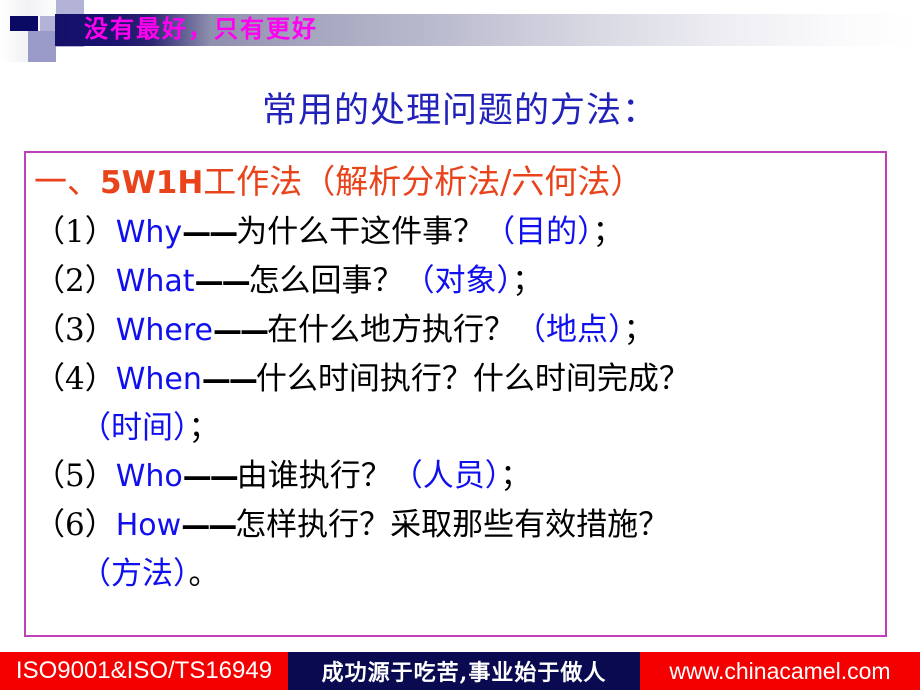 The image size is (920, 690). I want to click on list-item: （4）When——什么时间执行？什么时间完成？, so click(458, 379).